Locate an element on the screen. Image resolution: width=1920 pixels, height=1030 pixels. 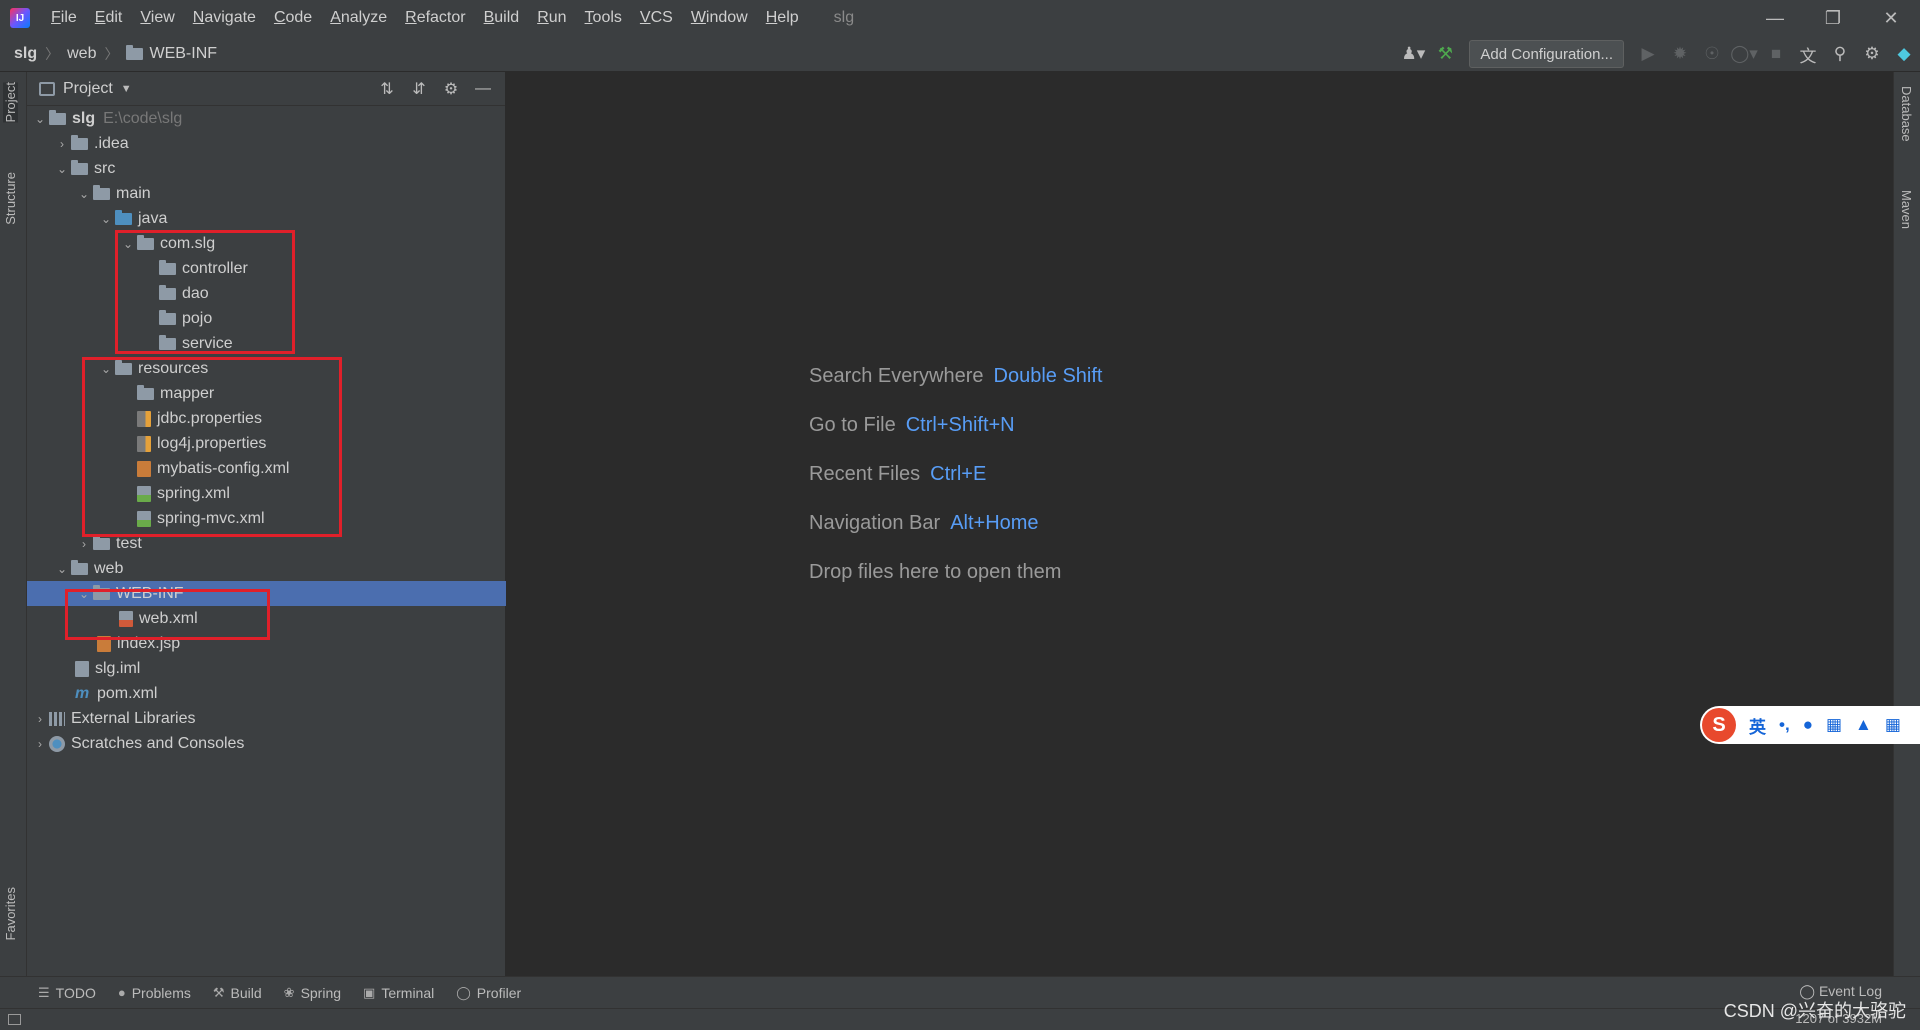
menu-file: File is located at coordinates (64, 18).